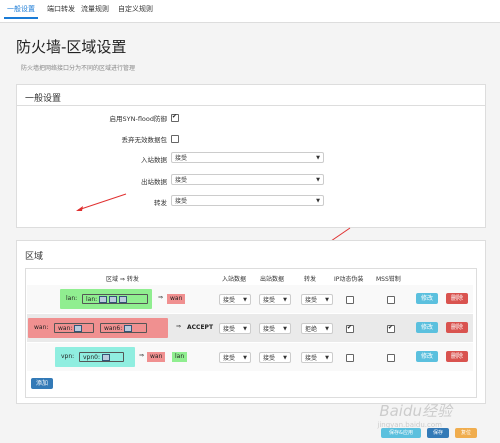 The width and height of the screenshot is (500, 443). Describe the element at coordinates (247, 200) in the screenshot. I see `forward-select: 接受 ▼` at that location.